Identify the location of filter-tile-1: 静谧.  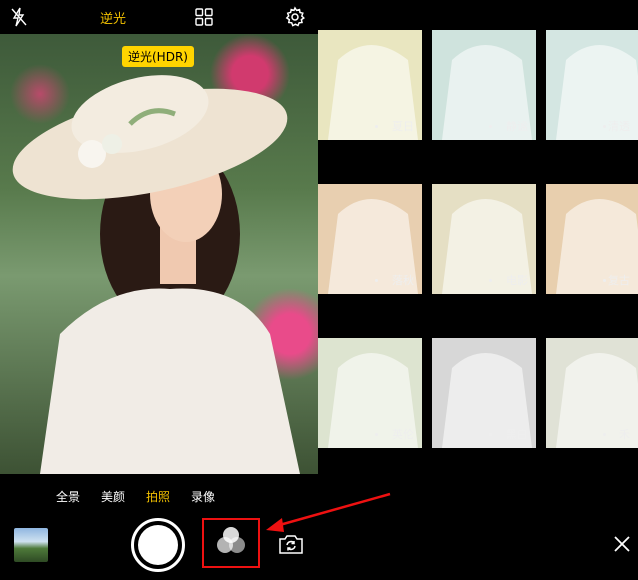
(484, 85).